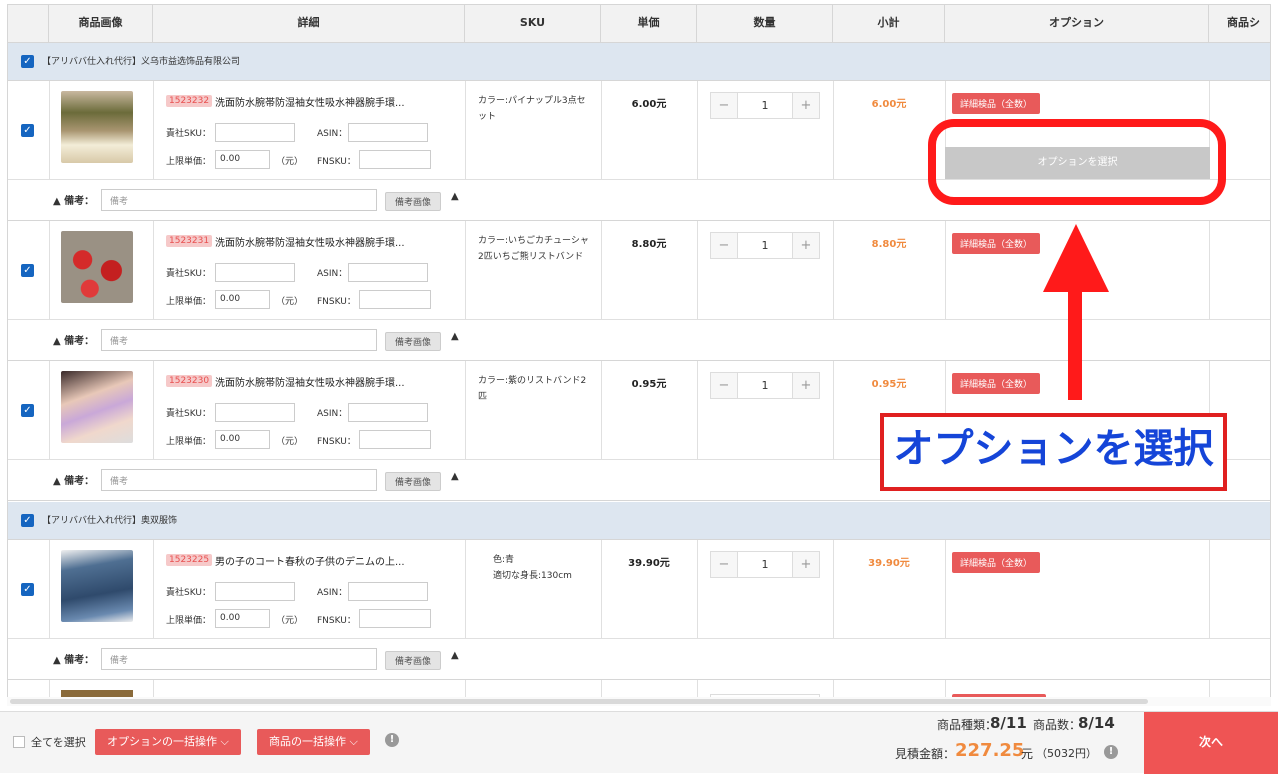  I want to click on bulk-product-button: 商品の一括操作 ⌵, so click(313, 742).